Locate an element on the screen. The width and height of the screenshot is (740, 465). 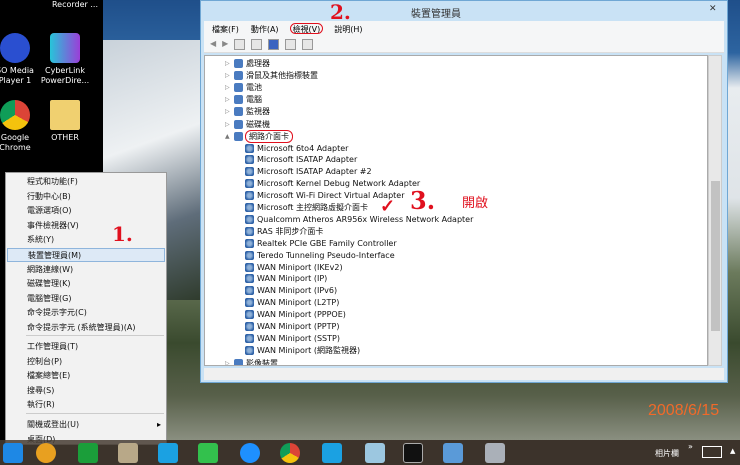
tree-category: ▷ 處理器 is located at coordinates (247, 63).